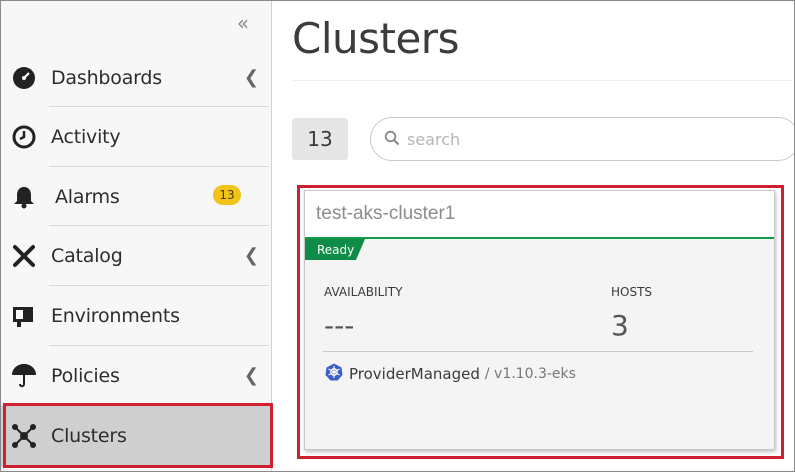  What do you see at coordinates (24, 256) in the screenshot?
I see `tools-icon` at bounding box center [24, 256].